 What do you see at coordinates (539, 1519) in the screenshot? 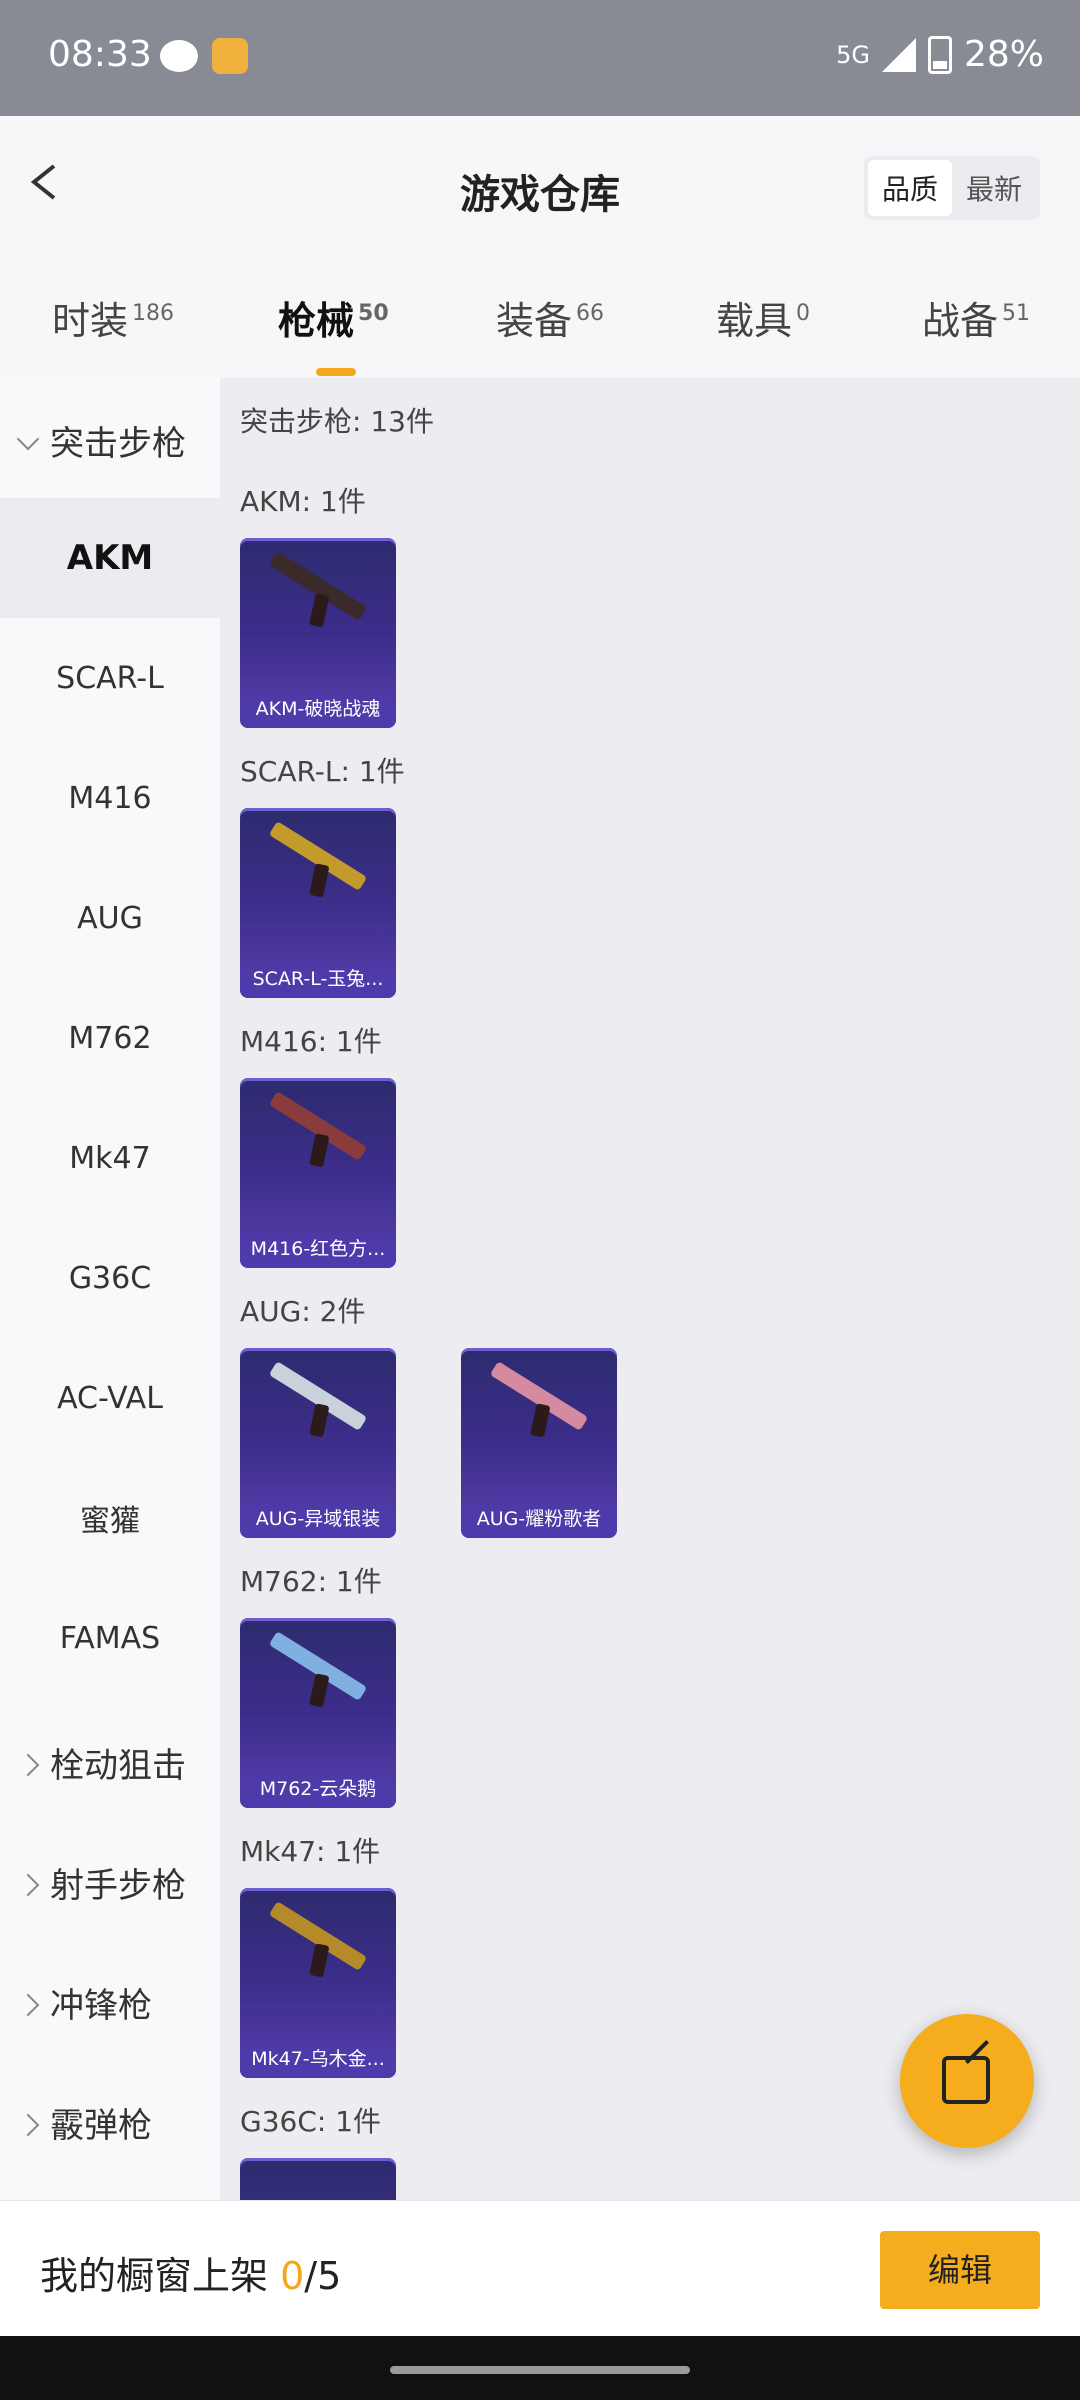
I see `weapon-card-label: AUG-耀粉歌者` at bounding box center [539, 1519].